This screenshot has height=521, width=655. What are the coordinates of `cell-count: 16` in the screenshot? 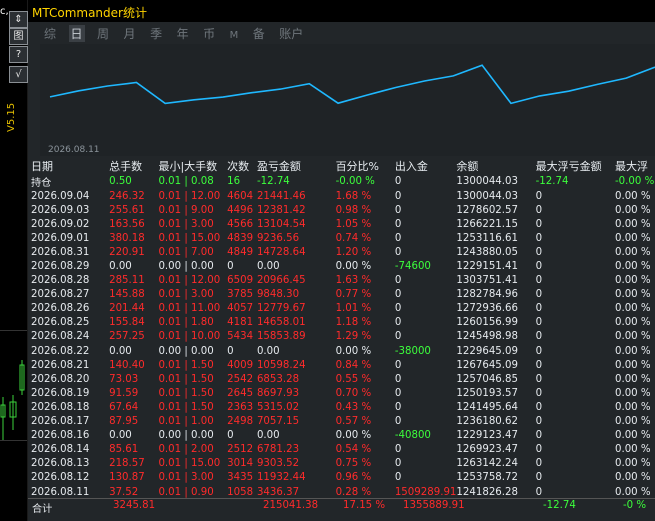 It's located at (234, 181).